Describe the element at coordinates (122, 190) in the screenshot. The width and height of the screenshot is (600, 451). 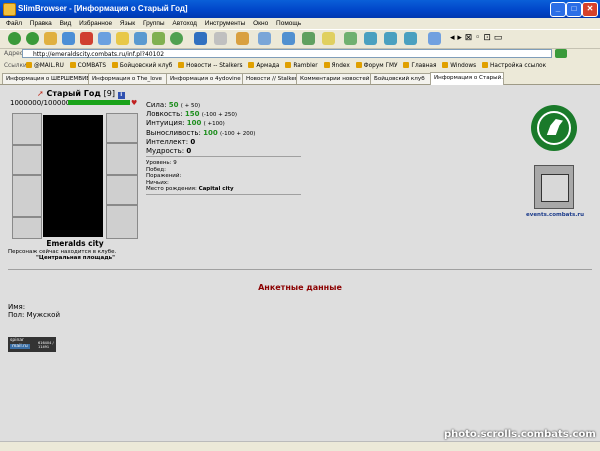
I see `shield-slot` at that location.